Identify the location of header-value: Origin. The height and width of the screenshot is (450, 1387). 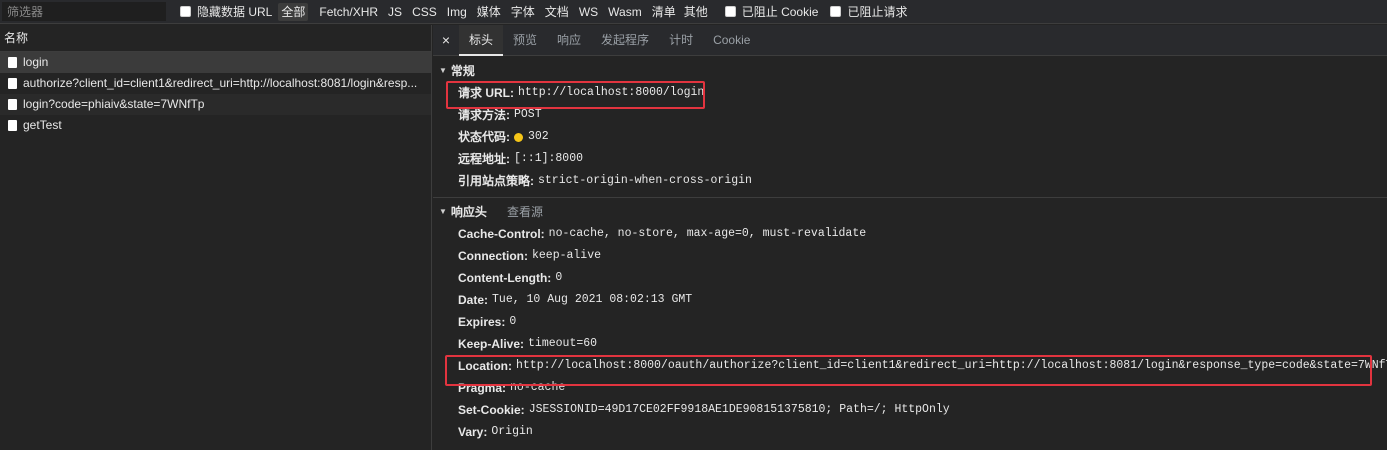
(512, 431).